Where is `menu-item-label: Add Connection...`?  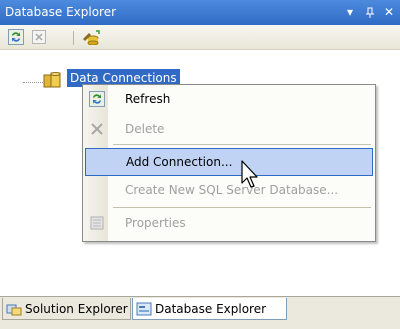 menu-item-label: Add Connection... is located at coordinates (179, 162).